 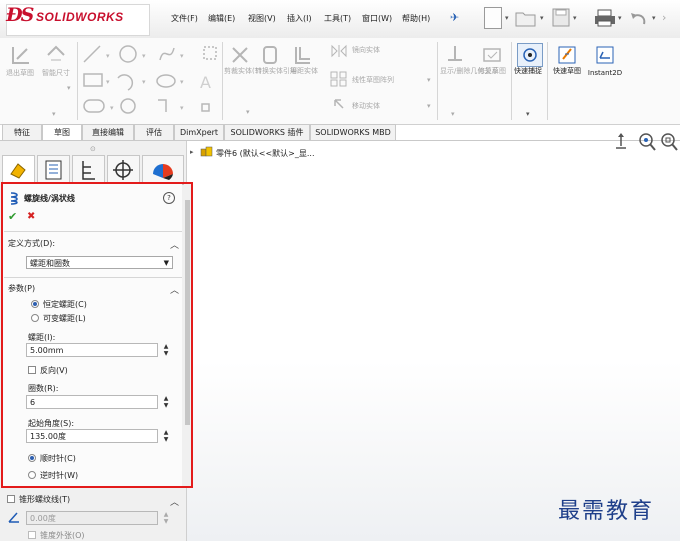 What do you see at coordinates (373, 80) in the screenshot?
I see `linear-pattern-label: 线性草图阵列` at bounding box center [373, 80].